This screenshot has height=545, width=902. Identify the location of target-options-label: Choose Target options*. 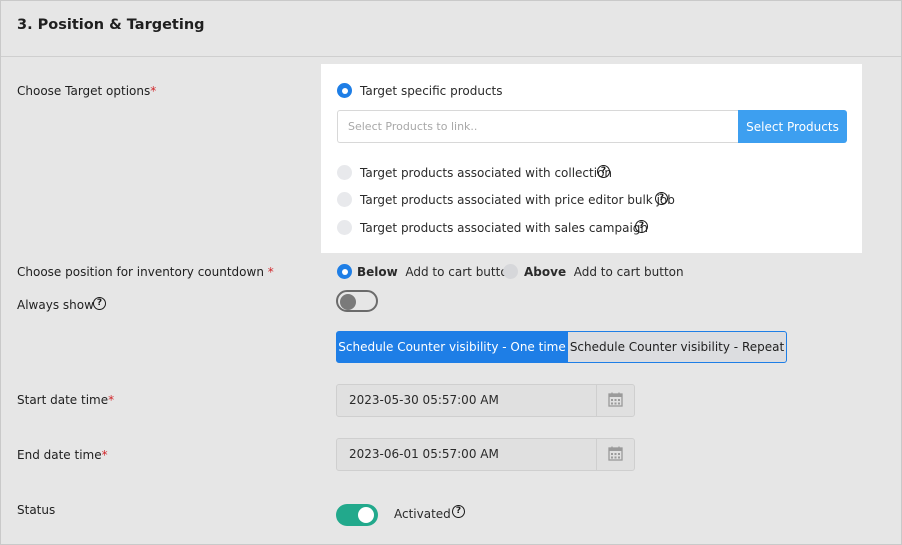
(86, 91).